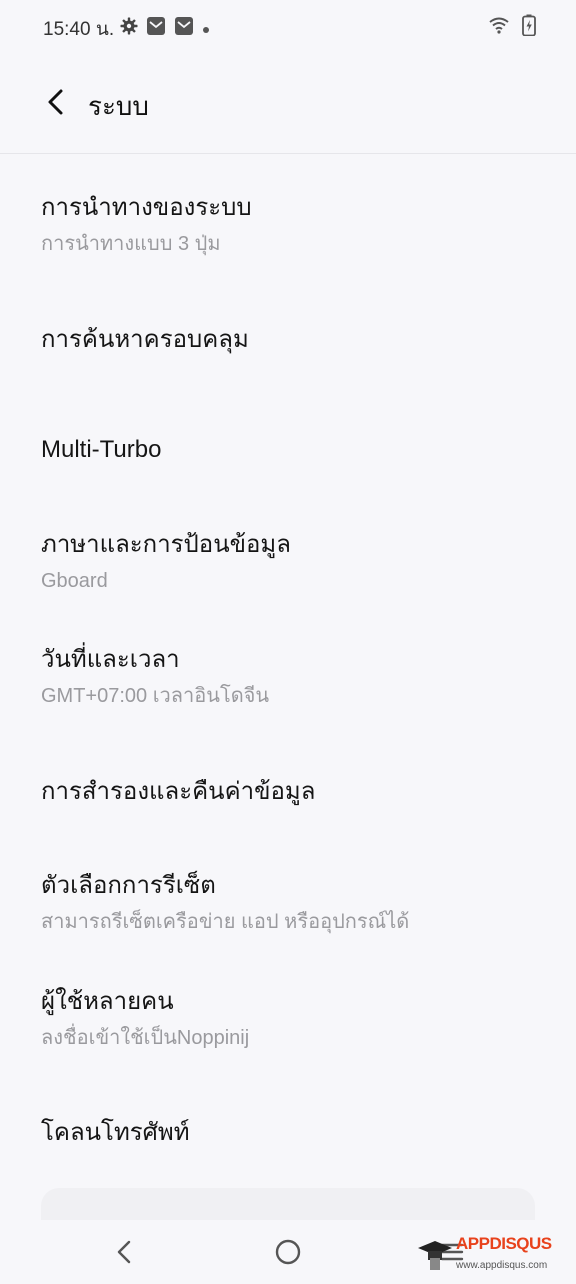 The height and width of the screenshot is (1284, 576). I want to click on watermark-url: www.appdisqus.com, so click(502, 1265).